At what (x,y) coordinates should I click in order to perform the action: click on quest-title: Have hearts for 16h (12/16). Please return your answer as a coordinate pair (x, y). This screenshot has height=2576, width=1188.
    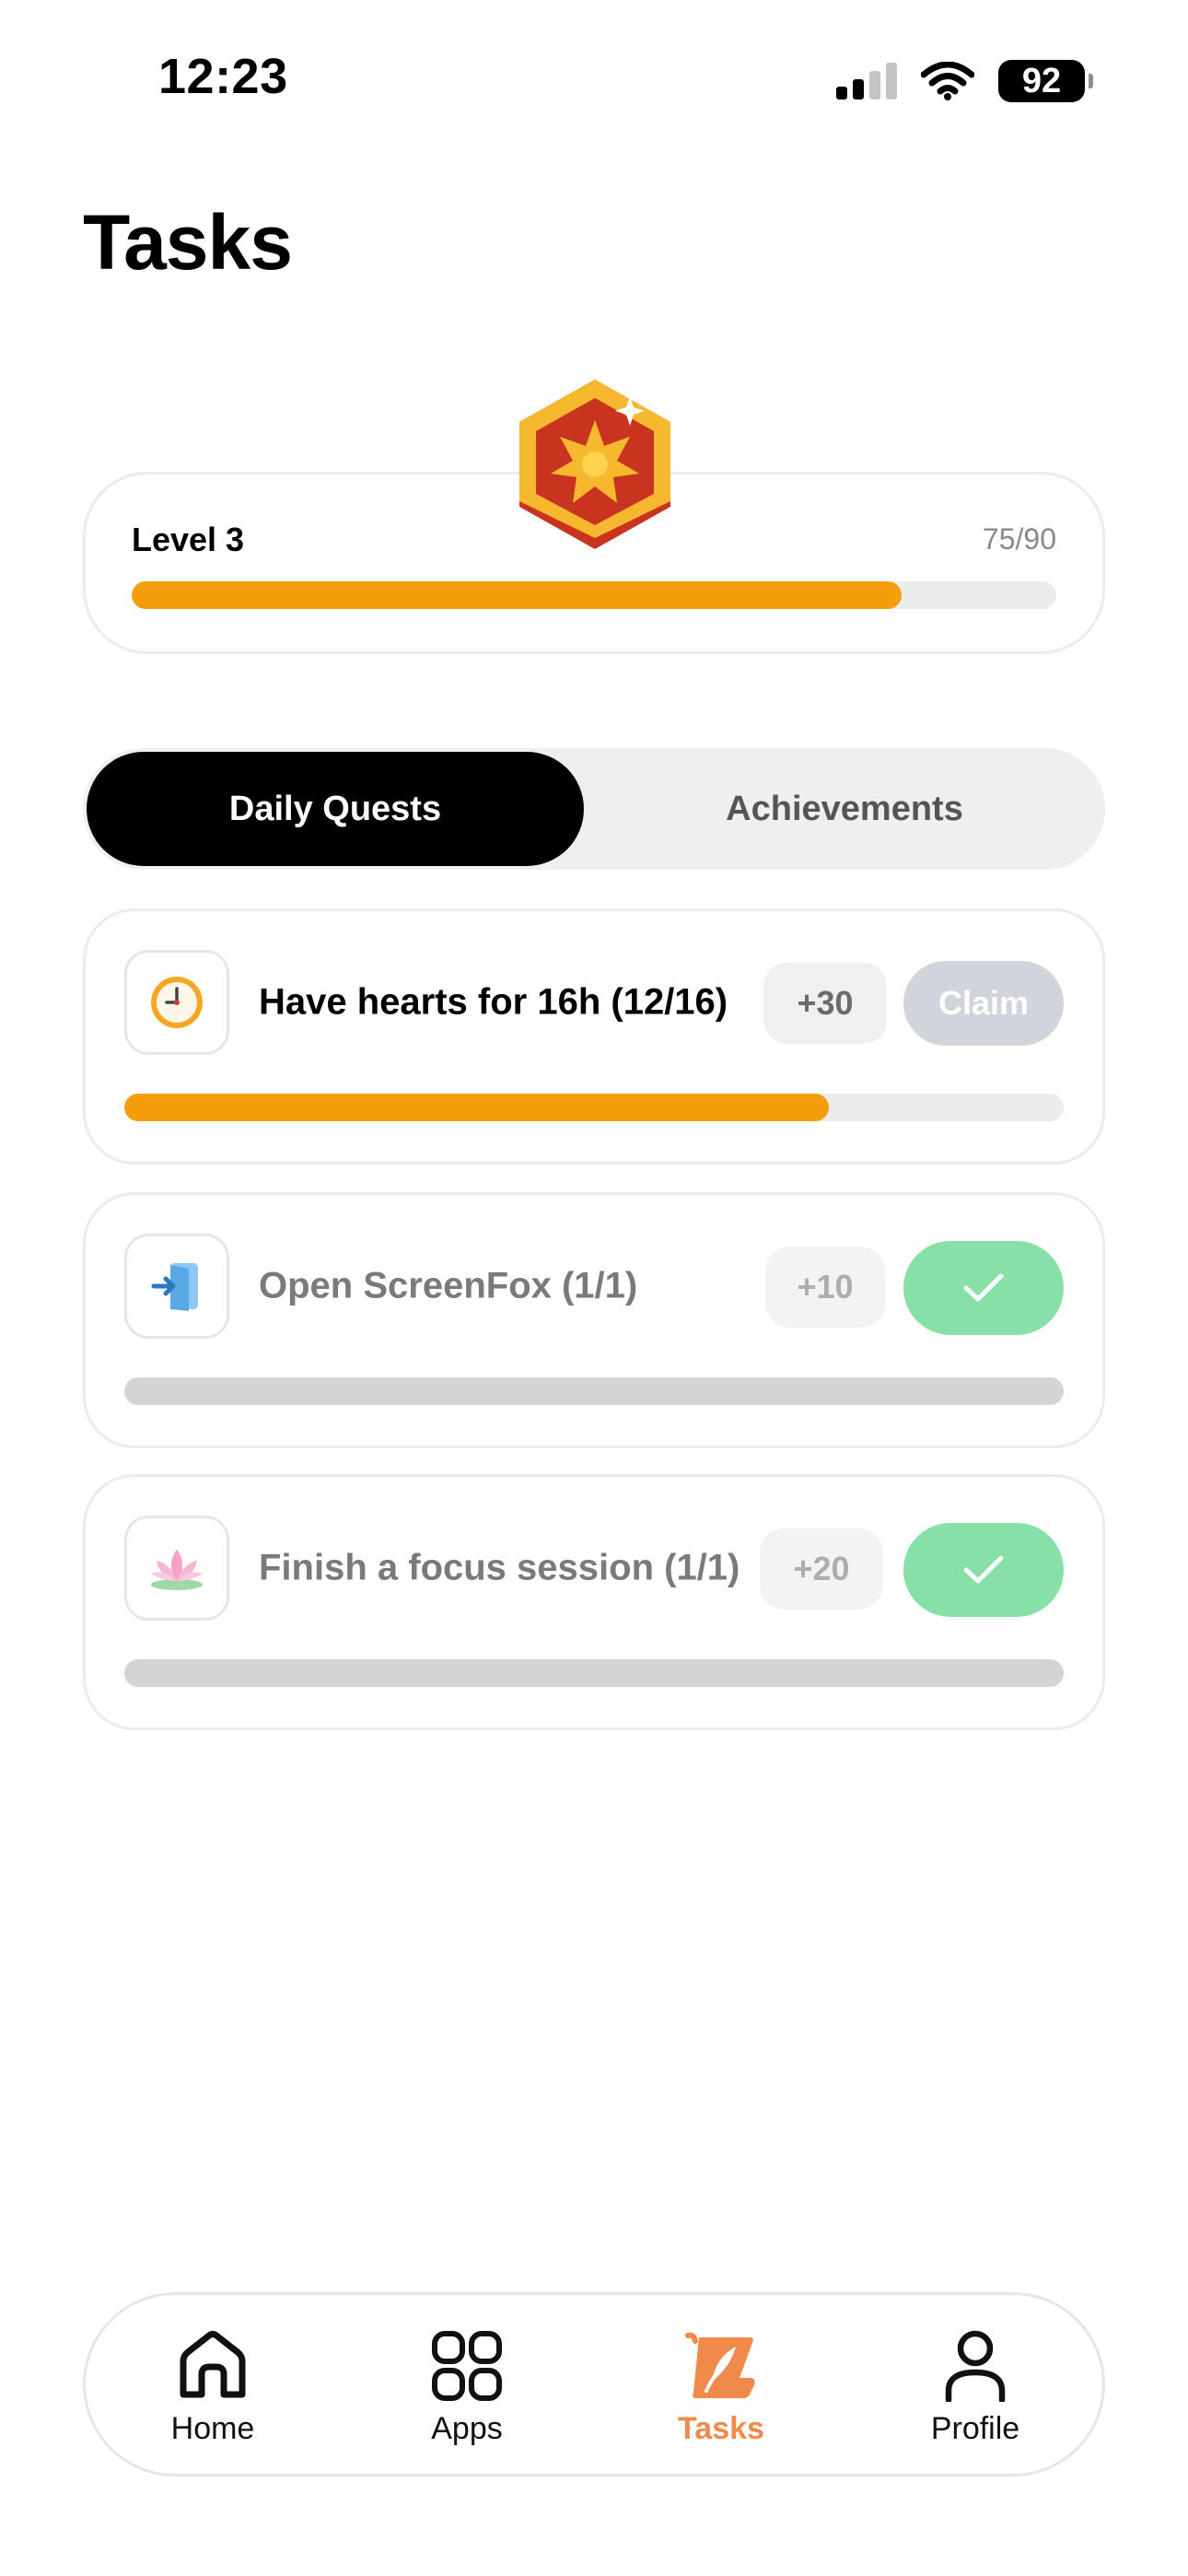
    Looking at the image, I should click on (493, 1002).